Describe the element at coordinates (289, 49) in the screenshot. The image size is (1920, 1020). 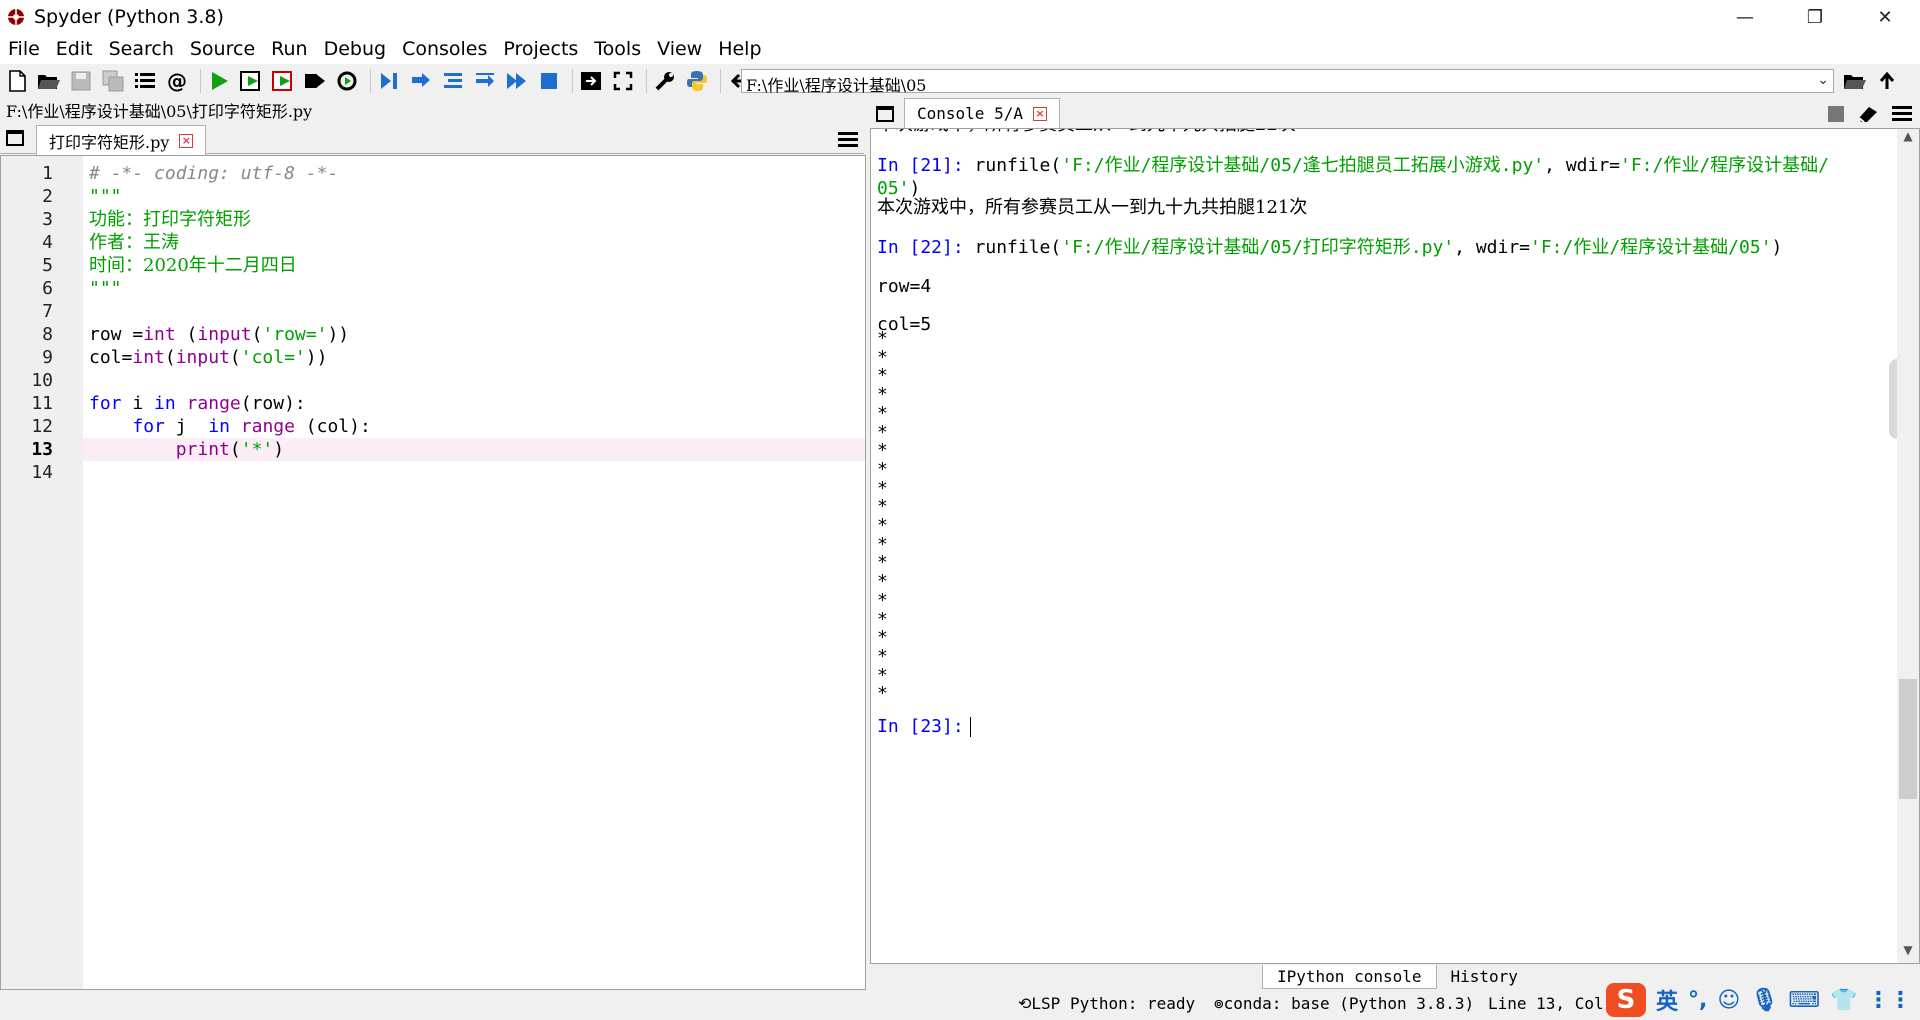
I see `menu-run: Run` at that location.